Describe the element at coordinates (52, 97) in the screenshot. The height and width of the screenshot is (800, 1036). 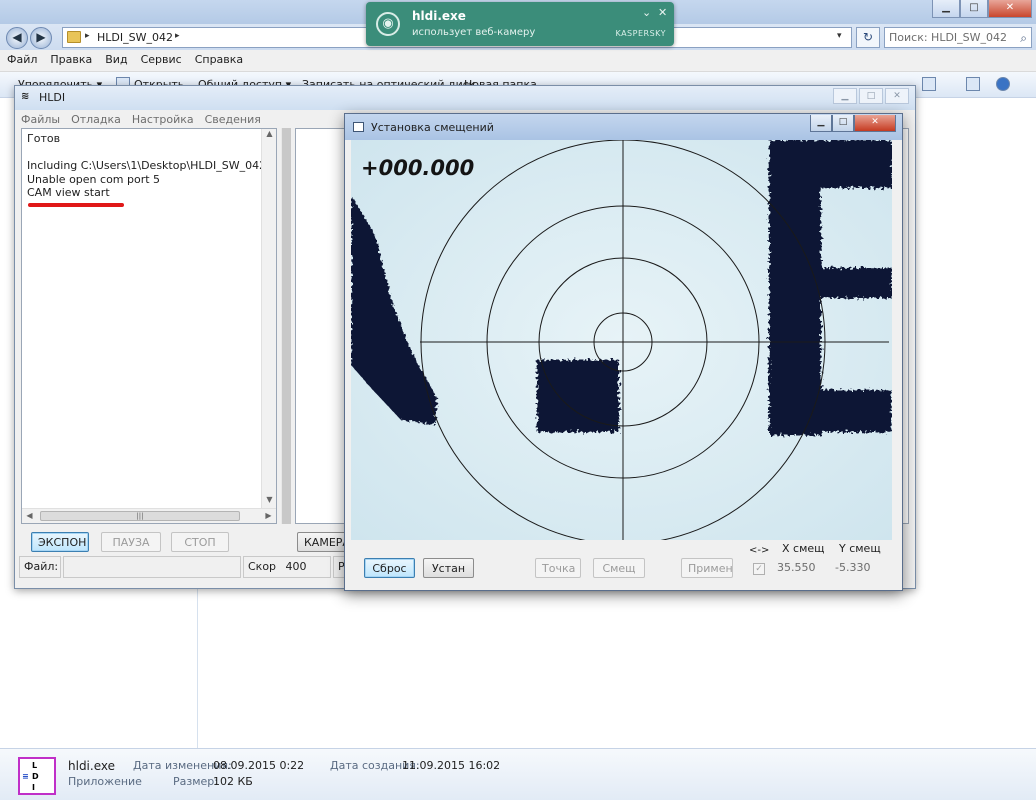
I see `window-title: HLDI` at that location.